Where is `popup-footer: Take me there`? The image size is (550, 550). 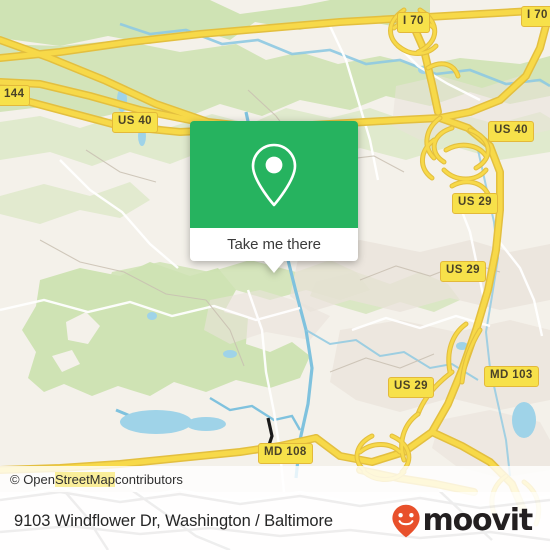 popup-footer: Take me there is located at coordinates (274, 250).